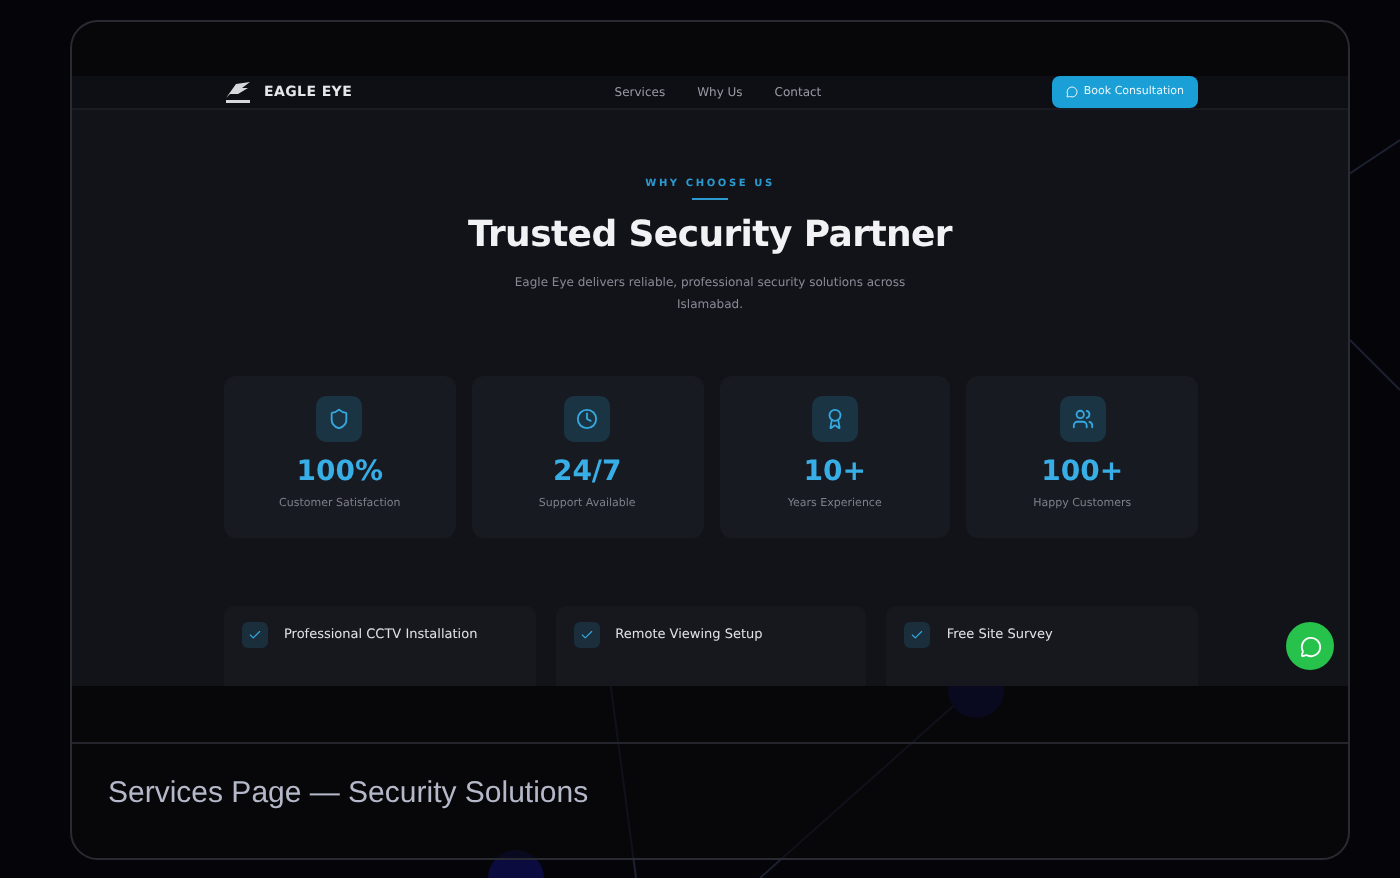 This screenshot has width=1400, height=878. What do you see at coordinates (587, 472) in the screenshot?
I see `stat-value: 24/7` at bounding box center [587, 472].